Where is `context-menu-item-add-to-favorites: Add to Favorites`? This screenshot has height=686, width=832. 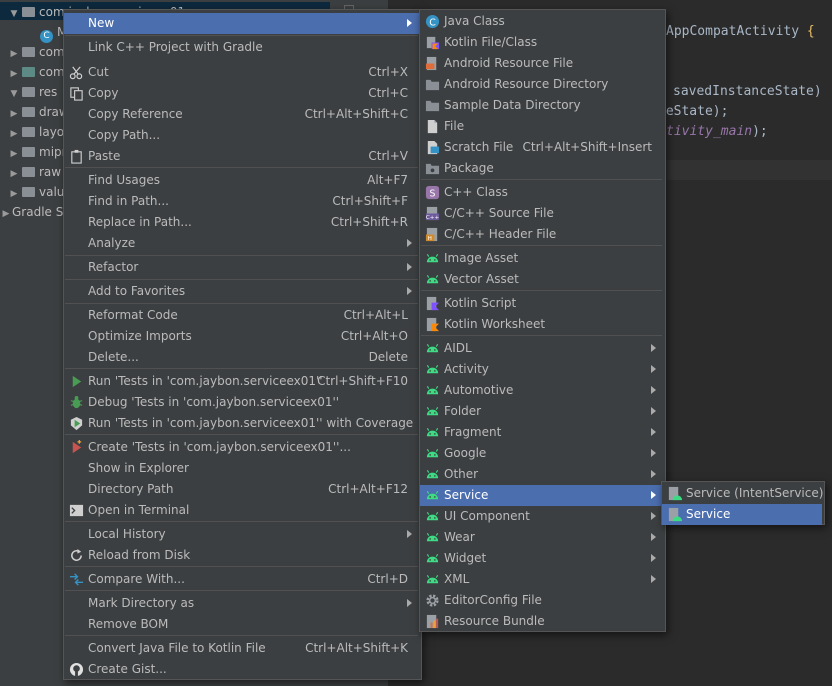 context-menu-item-add-to-favorites: Add to Favorites is located at coordinates (241, 291).